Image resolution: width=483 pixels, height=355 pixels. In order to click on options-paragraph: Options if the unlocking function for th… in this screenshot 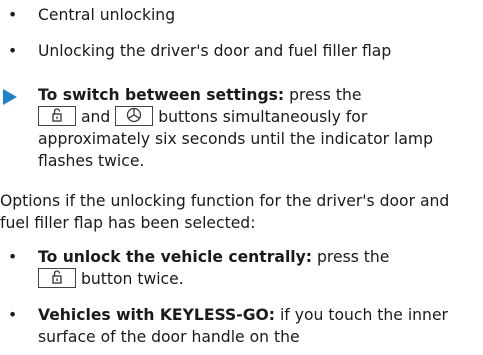, I will do `click(225, 212)`.